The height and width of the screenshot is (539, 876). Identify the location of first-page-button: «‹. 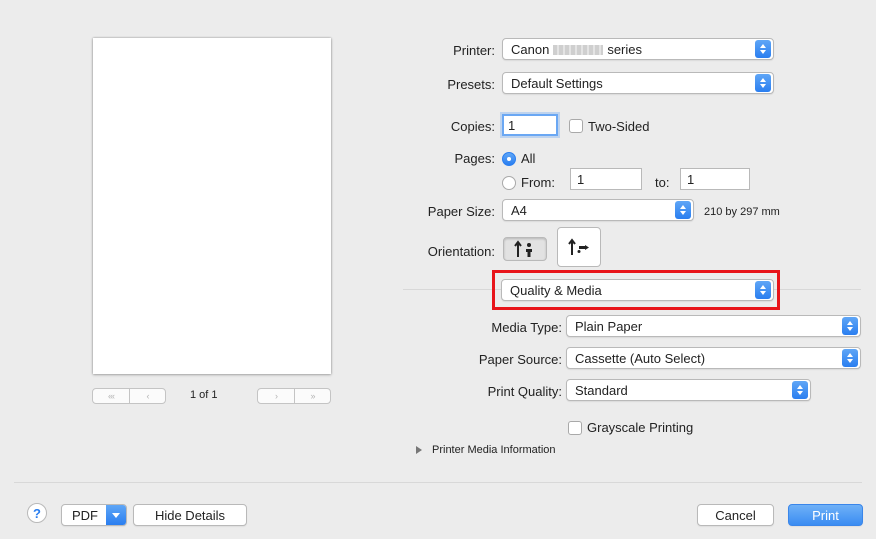
(111, 396).